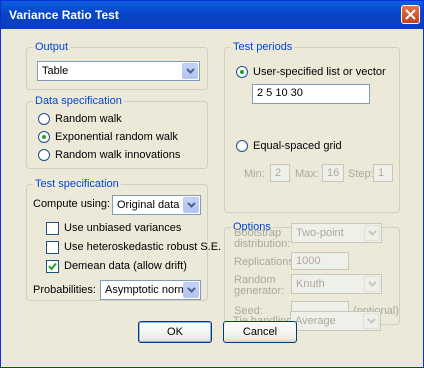 This screenshot has width=424, height=368. What do you see at coordinates (297, 146) in the screenshot?
I see `radio-equal-spaced-grid-label: Equal-spaced grid` at bounding box center [297, 146].